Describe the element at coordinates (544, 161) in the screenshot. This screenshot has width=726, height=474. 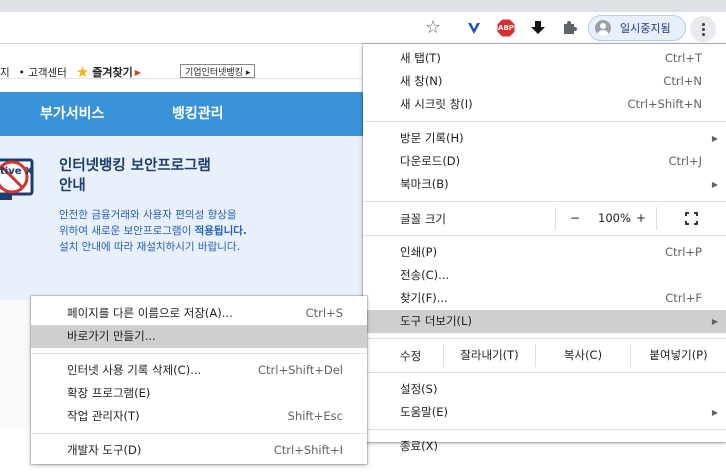
I see `menu-item-downloads: 다운로드(D) Ctrl+J` at that location.